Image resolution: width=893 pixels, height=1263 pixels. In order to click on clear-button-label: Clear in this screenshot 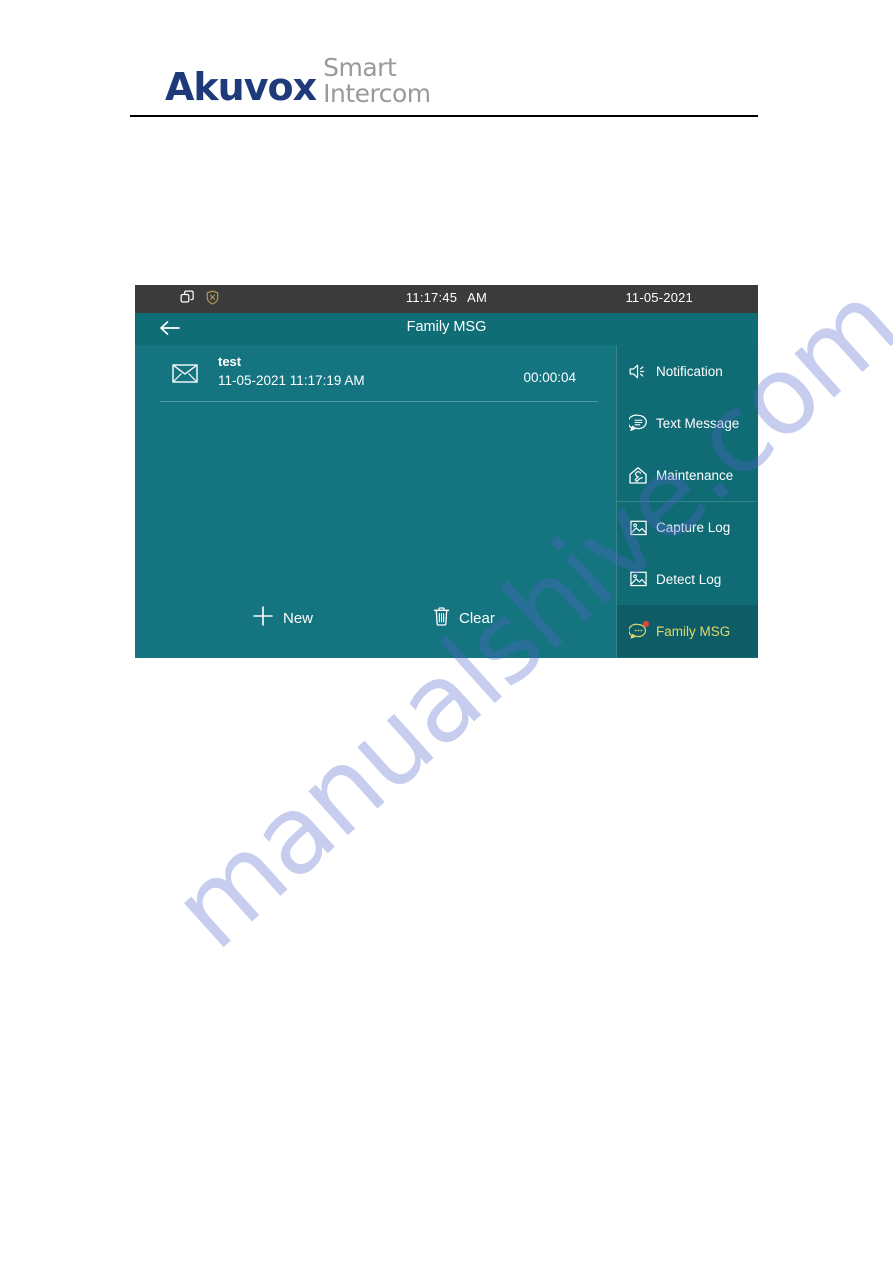, I will do `click(477, 618)`.